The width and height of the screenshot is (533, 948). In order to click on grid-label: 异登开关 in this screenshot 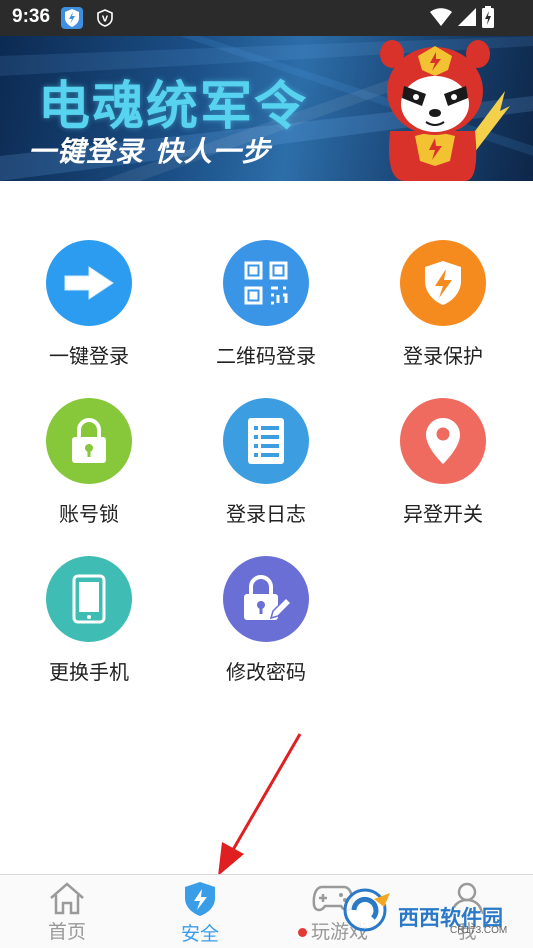, I will do `click(443, 514)`.